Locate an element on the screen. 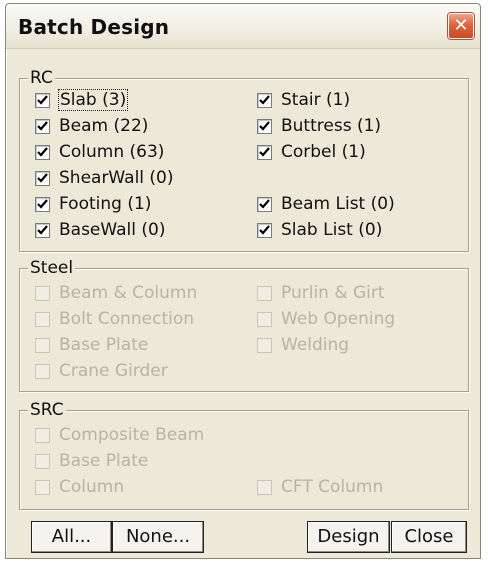 This screenshot has height=563, width=488. title-bar: Batch Design ✕ is located at coordinates (243, 26).